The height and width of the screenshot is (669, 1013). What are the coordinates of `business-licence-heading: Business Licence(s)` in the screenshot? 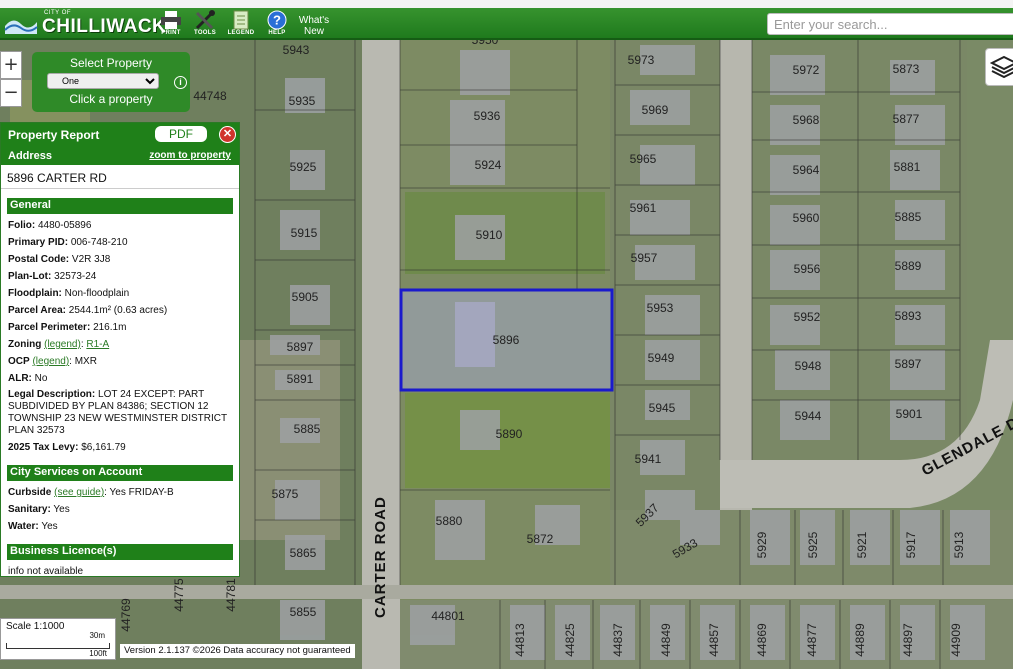 It's located at (120, 552).